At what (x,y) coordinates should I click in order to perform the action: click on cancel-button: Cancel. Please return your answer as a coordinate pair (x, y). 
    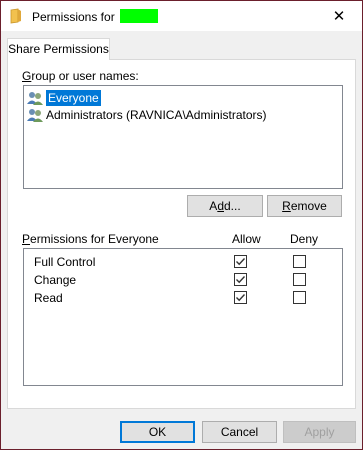
    Looking at the image, I should click on (239, 432).